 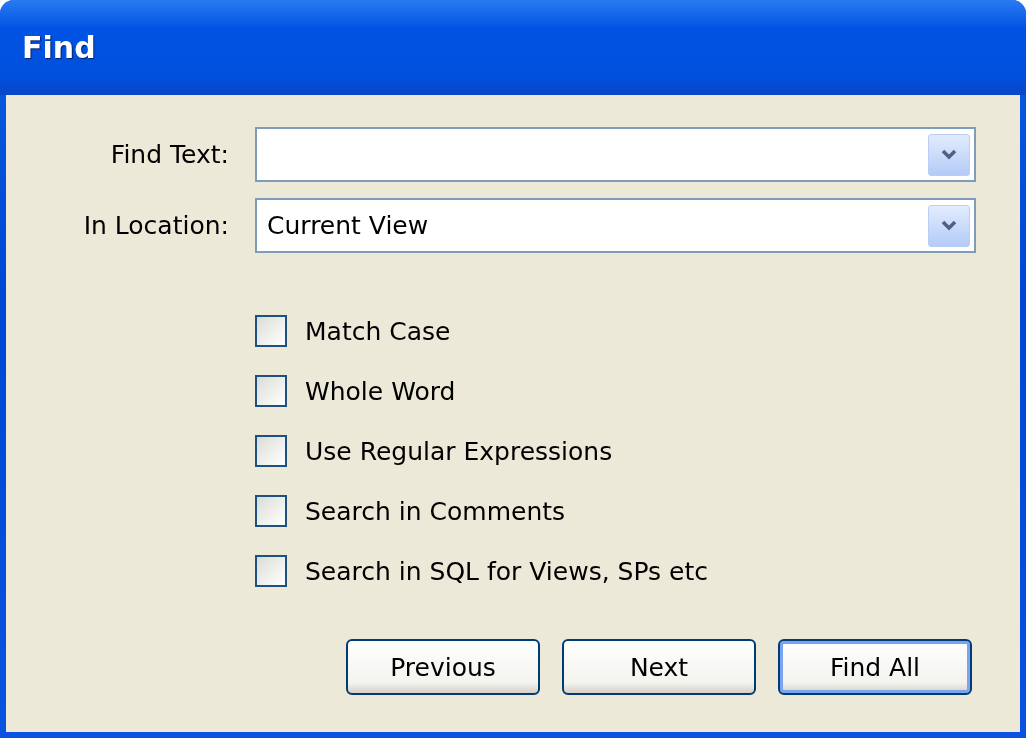 I want to click on checkbox-label: Search in Comments, so click(x=435, y=511).